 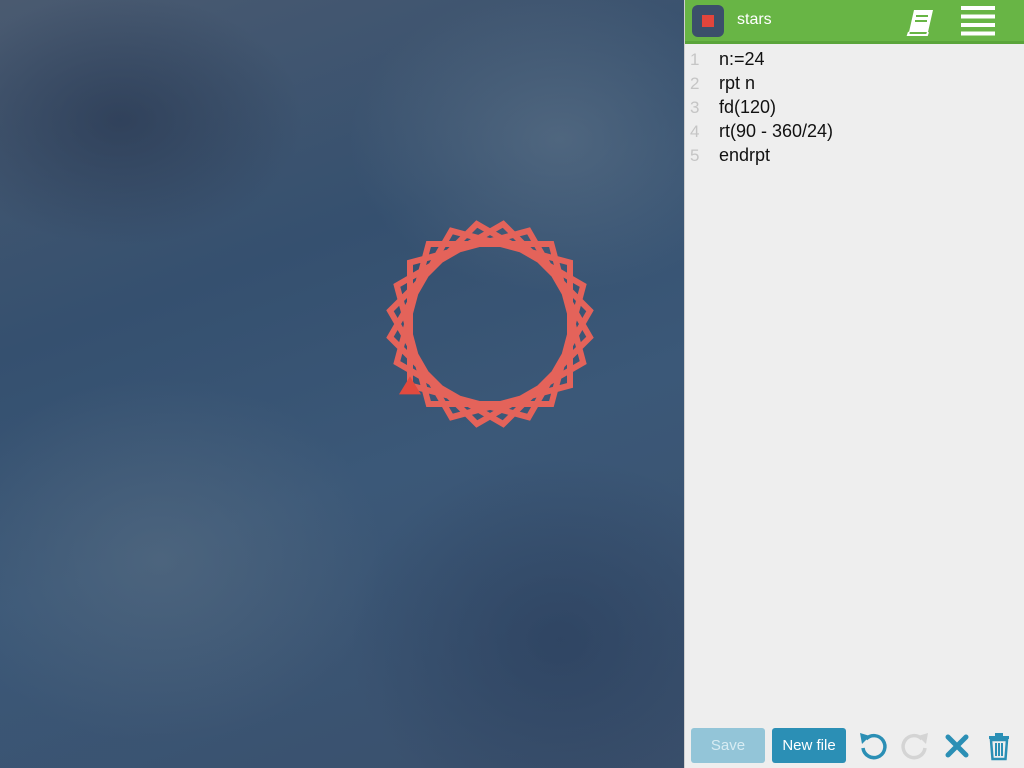 What do you see at coordinates (695, 83) in the screenshot?
I see `line-number: 2` at bounding box center [695, 83].